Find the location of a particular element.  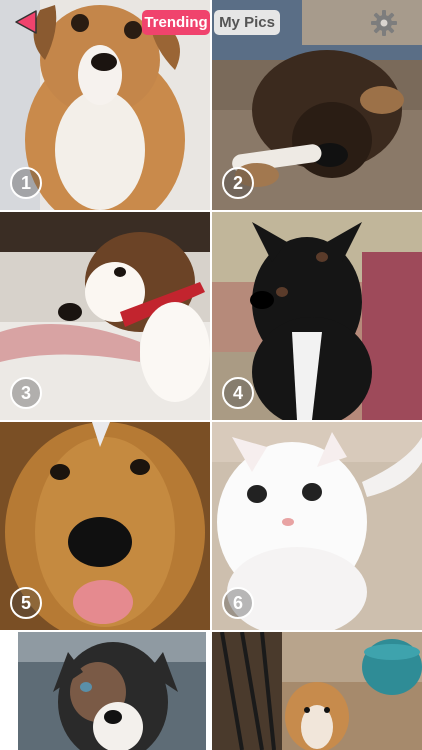

tab-trending: Trending is located at coordinates (176, 22).